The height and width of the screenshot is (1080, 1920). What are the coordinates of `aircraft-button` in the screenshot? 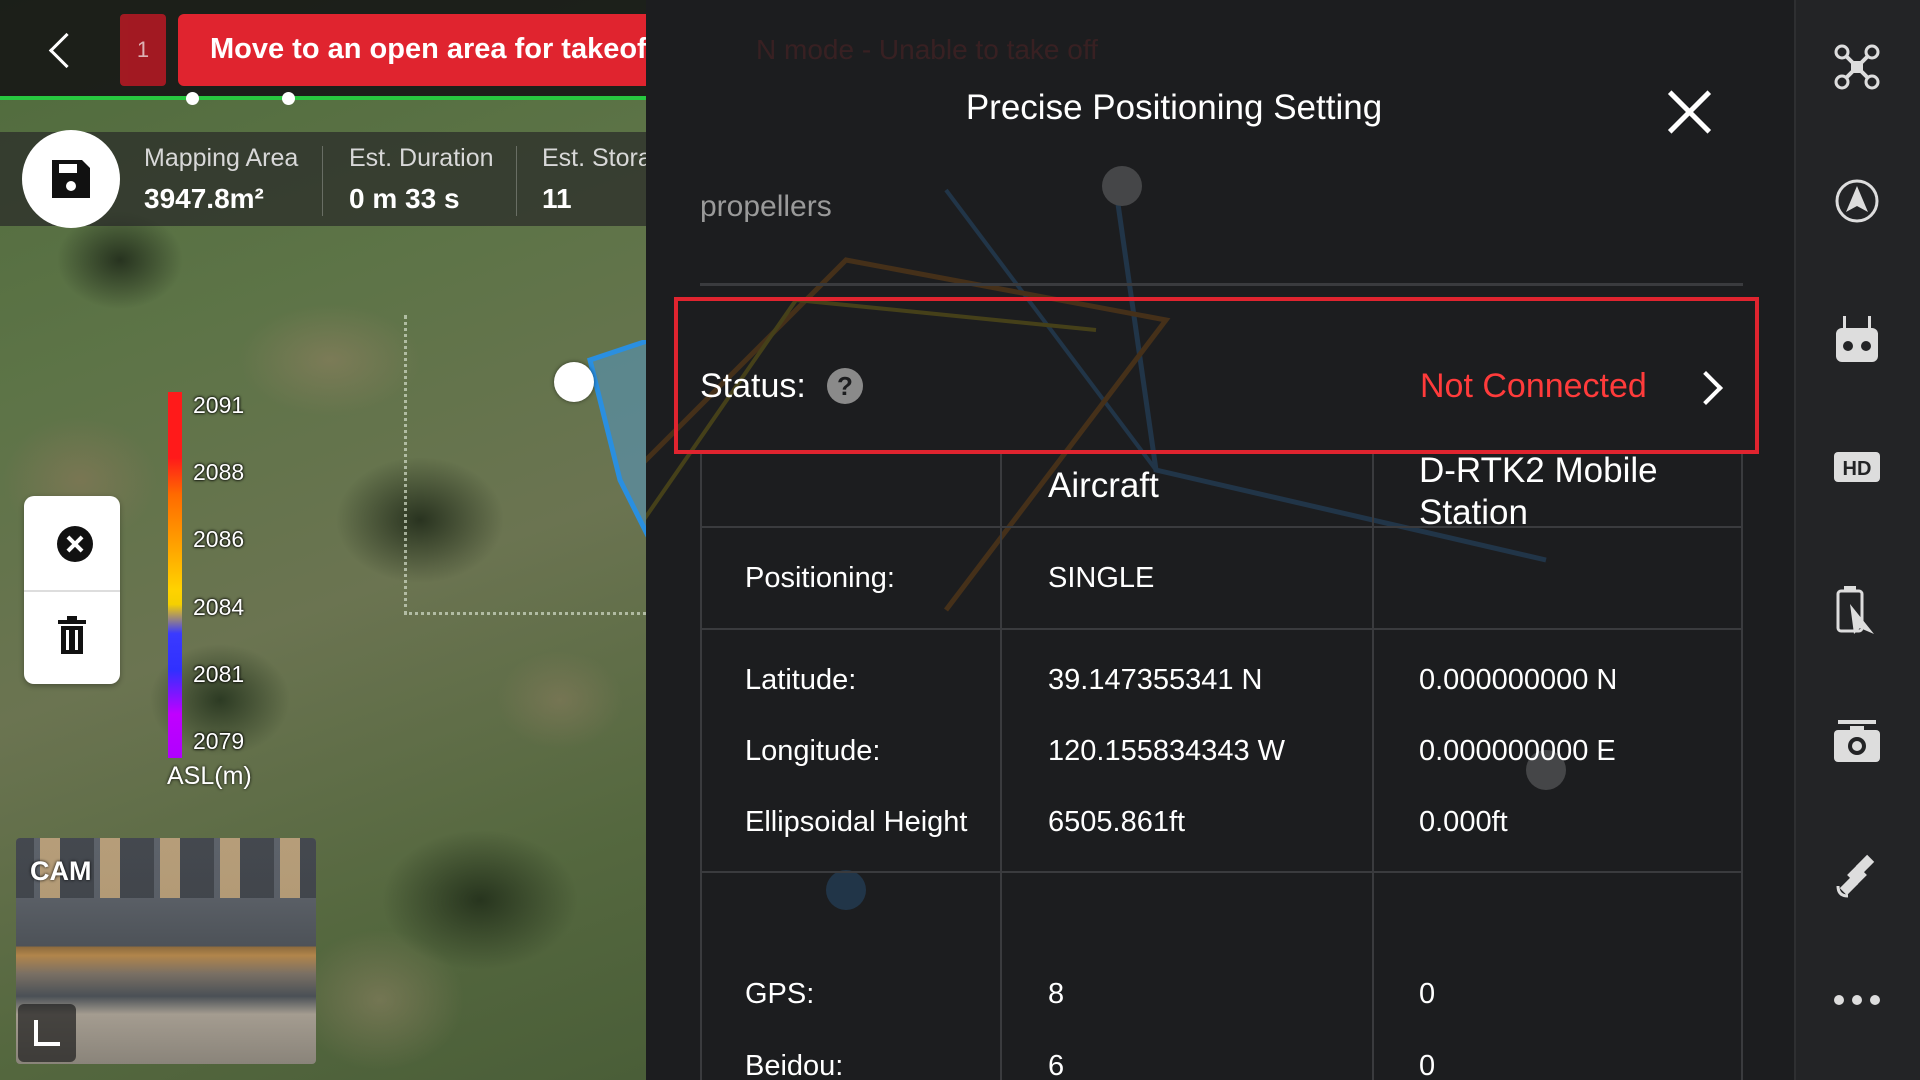 It's located at (1857, 68).